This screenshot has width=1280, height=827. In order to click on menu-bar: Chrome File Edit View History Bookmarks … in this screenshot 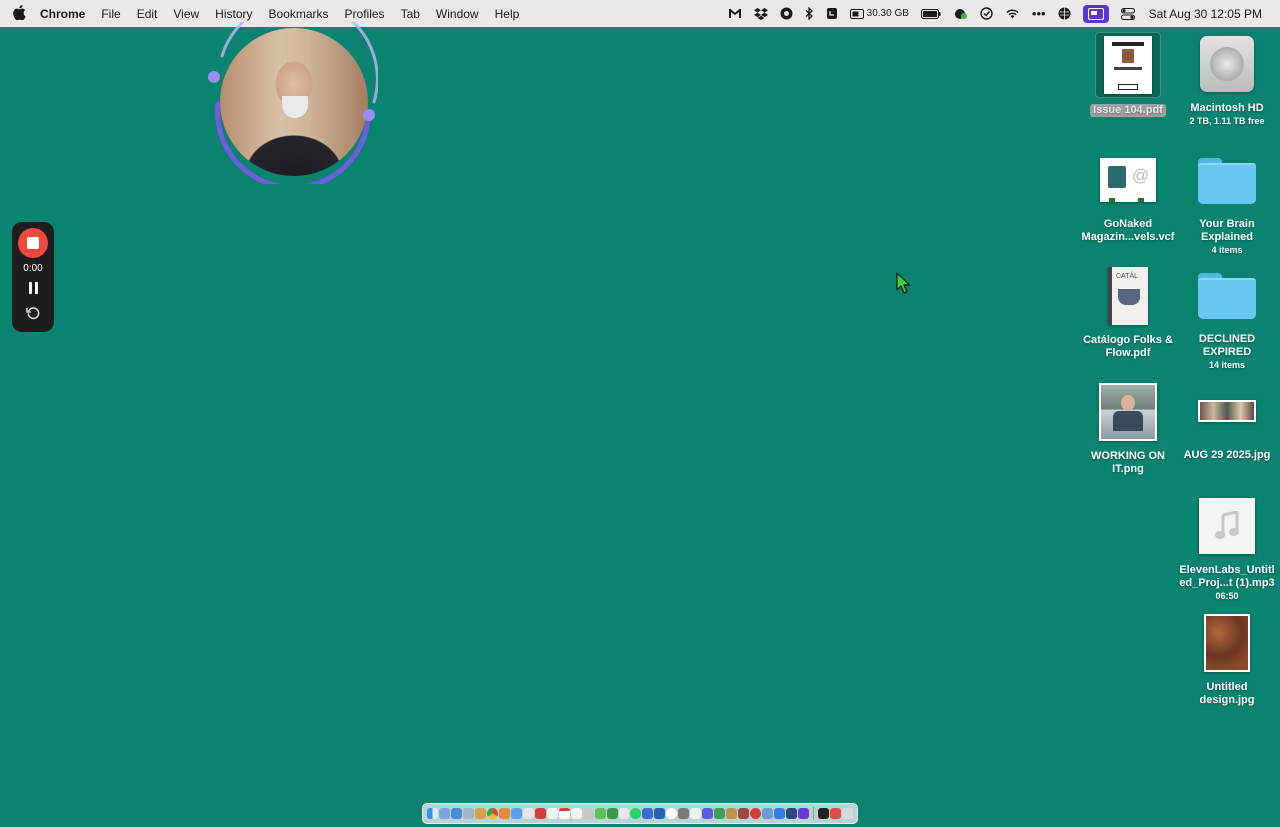, I will do `click(640, 13)`.